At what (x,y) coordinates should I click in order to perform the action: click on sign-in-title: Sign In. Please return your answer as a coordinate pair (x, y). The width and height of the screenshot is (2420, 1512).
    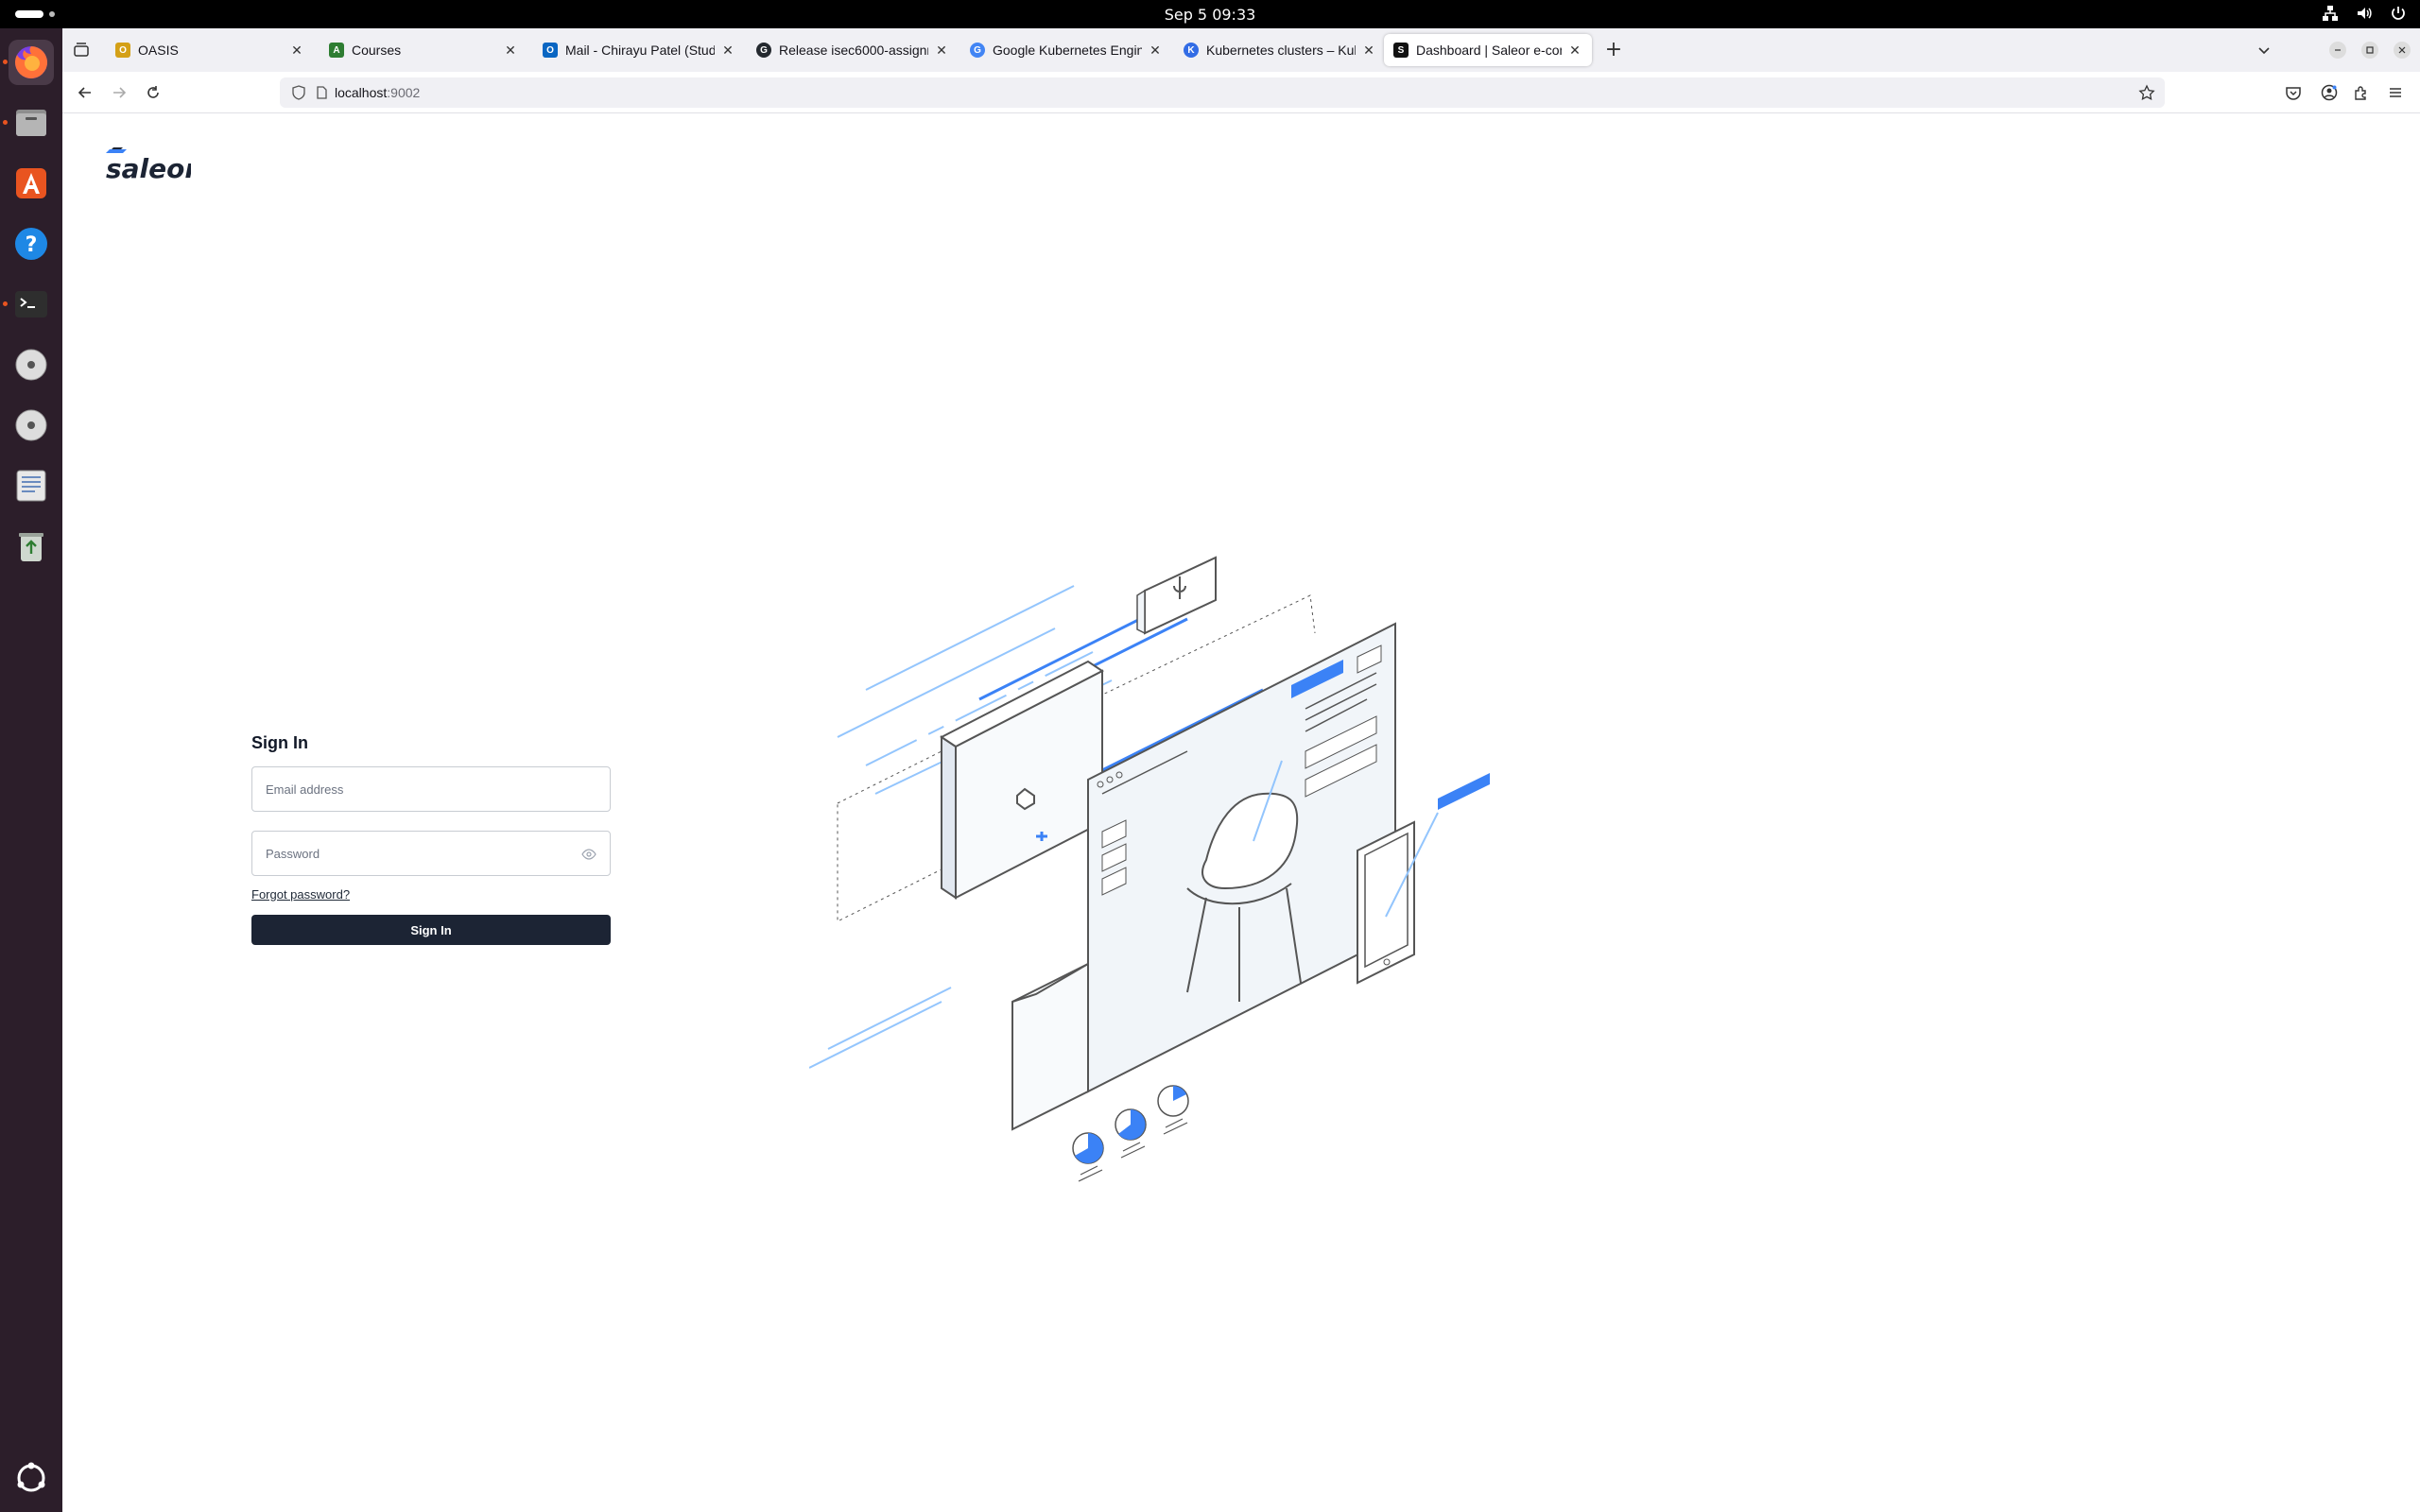
    Looking at the image, I should click on (279, 742).